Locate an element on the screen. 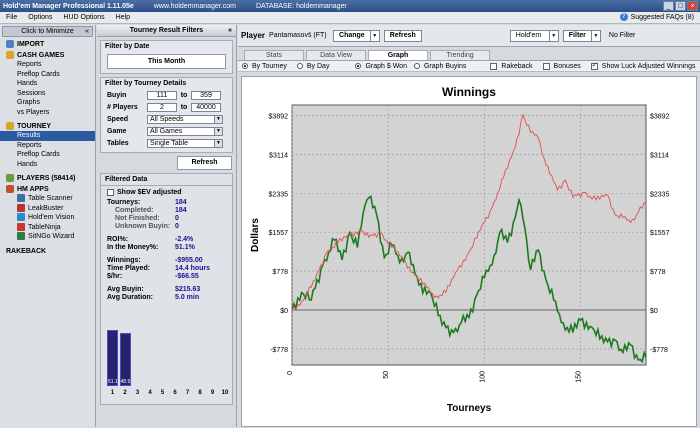 The width and height of the screenshot is (700, 428). by-day-radio is located at coordinates (299, 66).